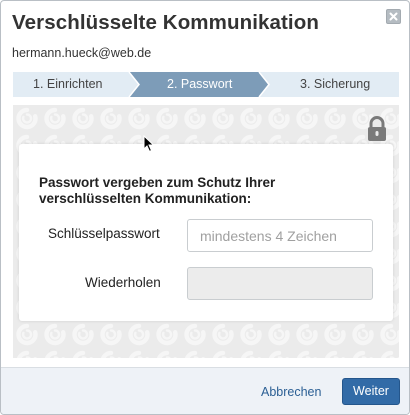 Image resolution: width=410 pixels, height=415 pixels. What do you see at coordinates (82, 53) in the screenshot?
I see `account-email: hermann.hueck@web.de` at bounding box center [82, 53].